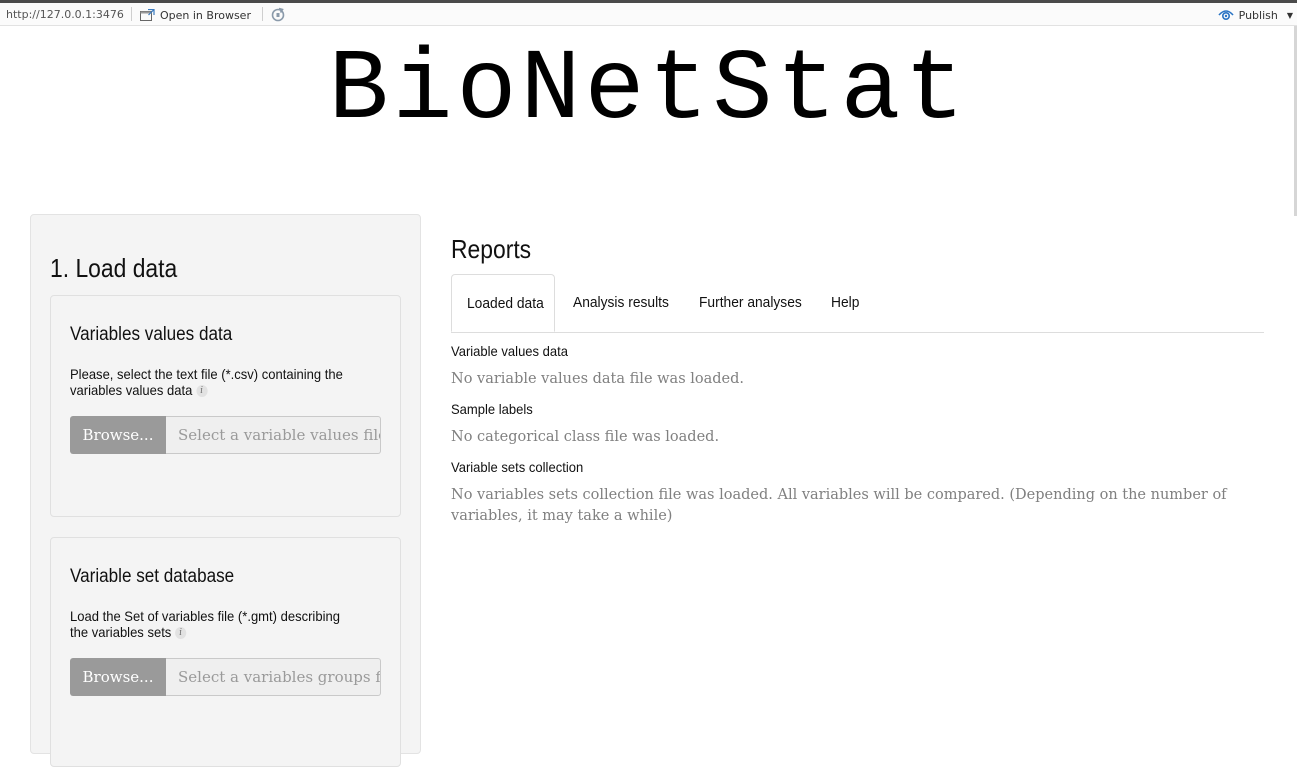 The width and height of the screenshot is (1297, 767). Describe the element at coordinates (598, 379) in the screenshot. I see `section-value-variable-values: No variable values data file was loaded.` at that location.